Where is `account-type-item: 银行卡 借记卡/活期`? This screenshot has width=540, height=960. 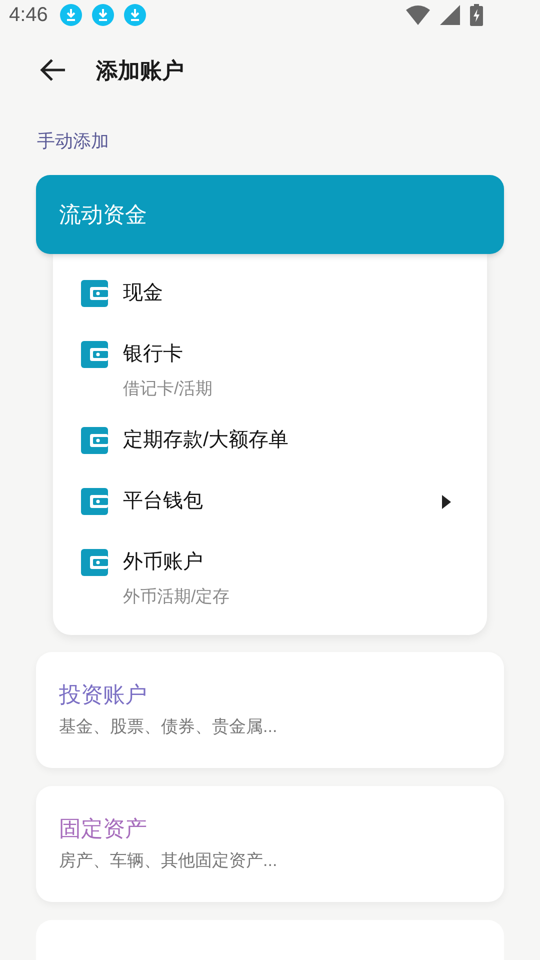
account-type-item: 银行卡 借记卡/活期 is located at coordinates (270, 368).